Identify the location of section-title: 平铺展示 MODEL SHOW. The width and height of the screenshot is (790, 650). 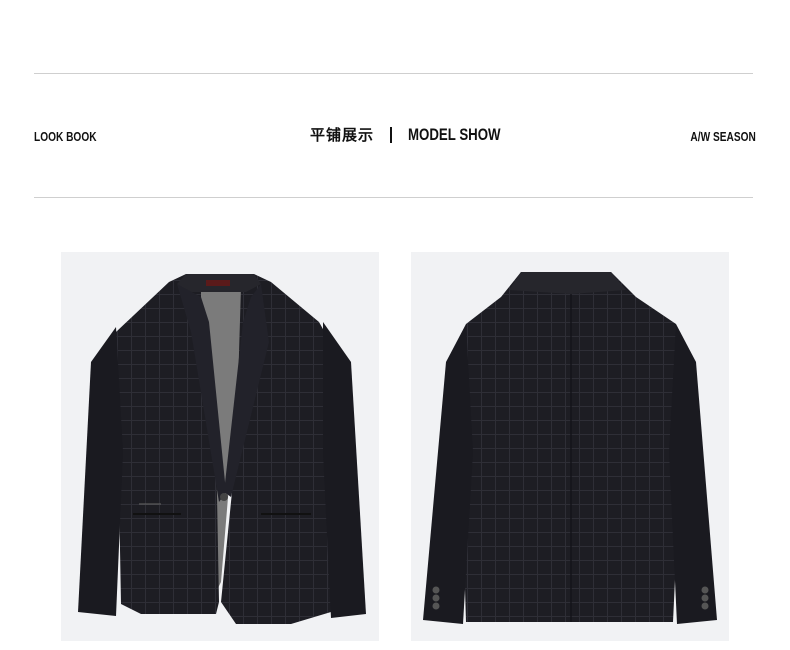
(418, 135).